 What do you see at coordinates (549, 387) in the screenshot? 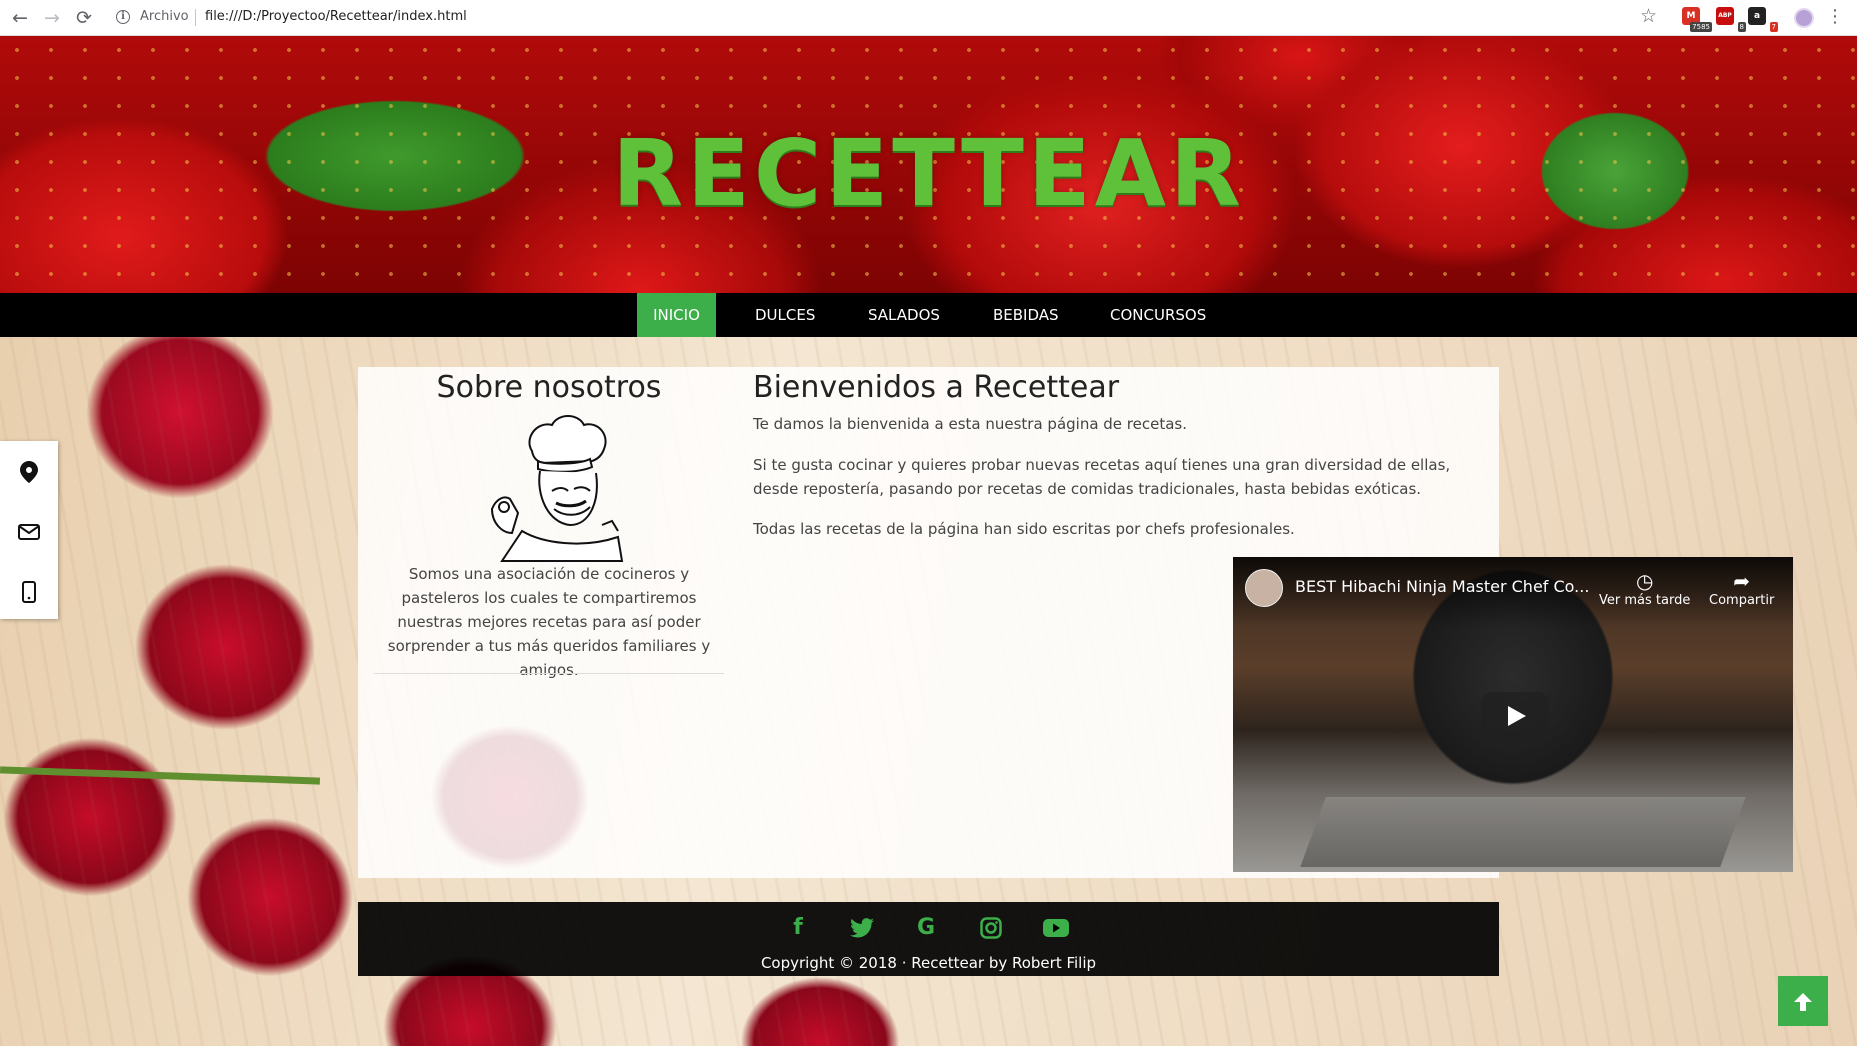
I see `about-title: Sobre nosotros` at bounding box center [549, 387].